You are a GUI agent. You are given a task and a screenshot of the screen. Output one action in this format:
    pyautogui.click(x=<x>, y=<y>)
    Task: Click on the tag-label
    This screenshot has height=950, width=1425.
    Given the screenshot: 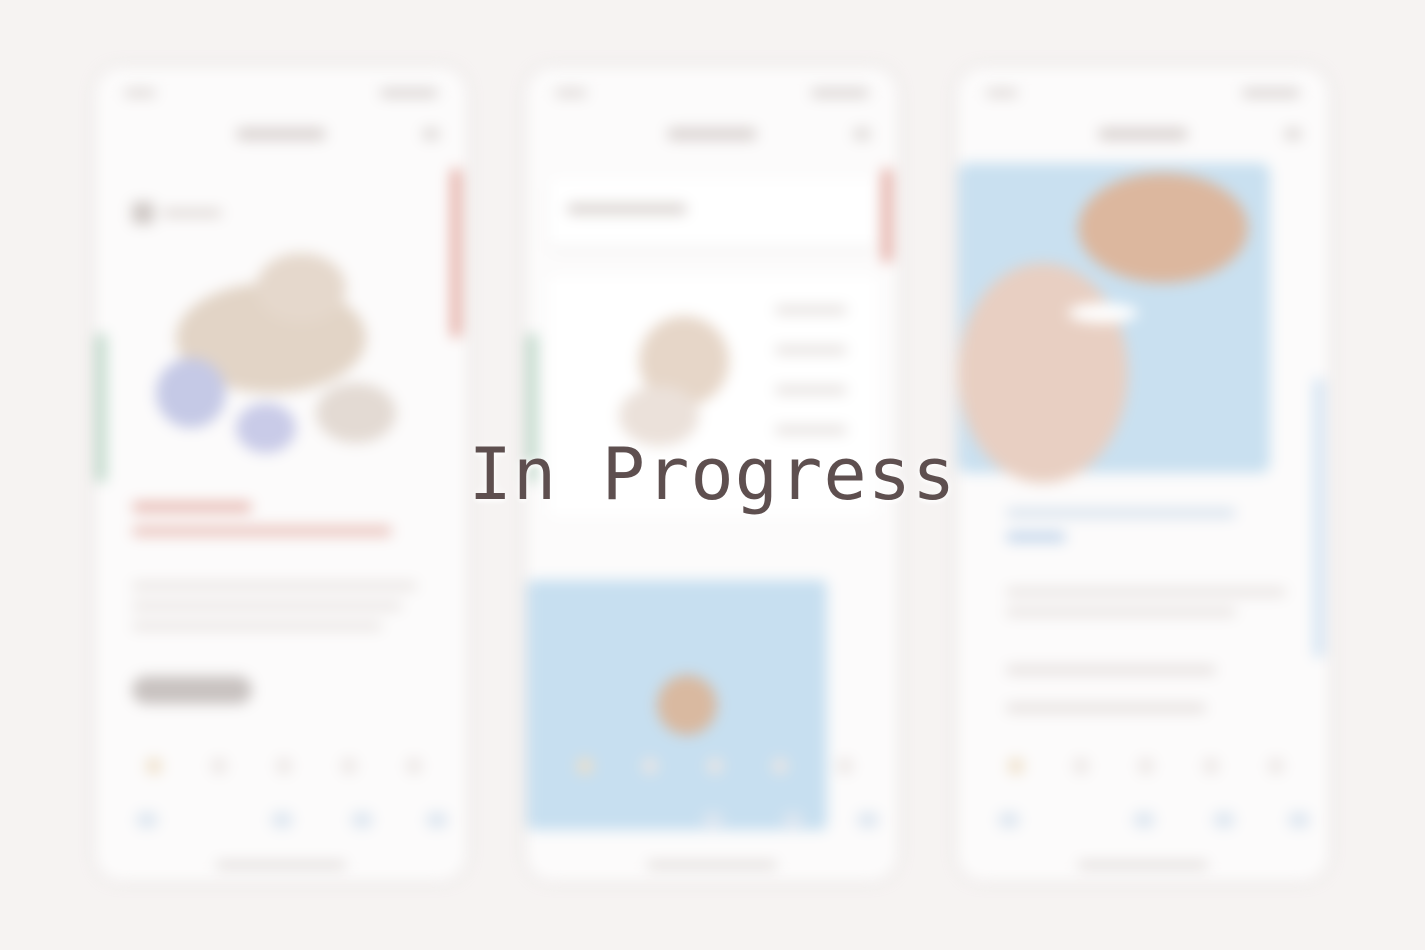 What is the action you would take?
    pyautogui.click(x=192, y=213)
    